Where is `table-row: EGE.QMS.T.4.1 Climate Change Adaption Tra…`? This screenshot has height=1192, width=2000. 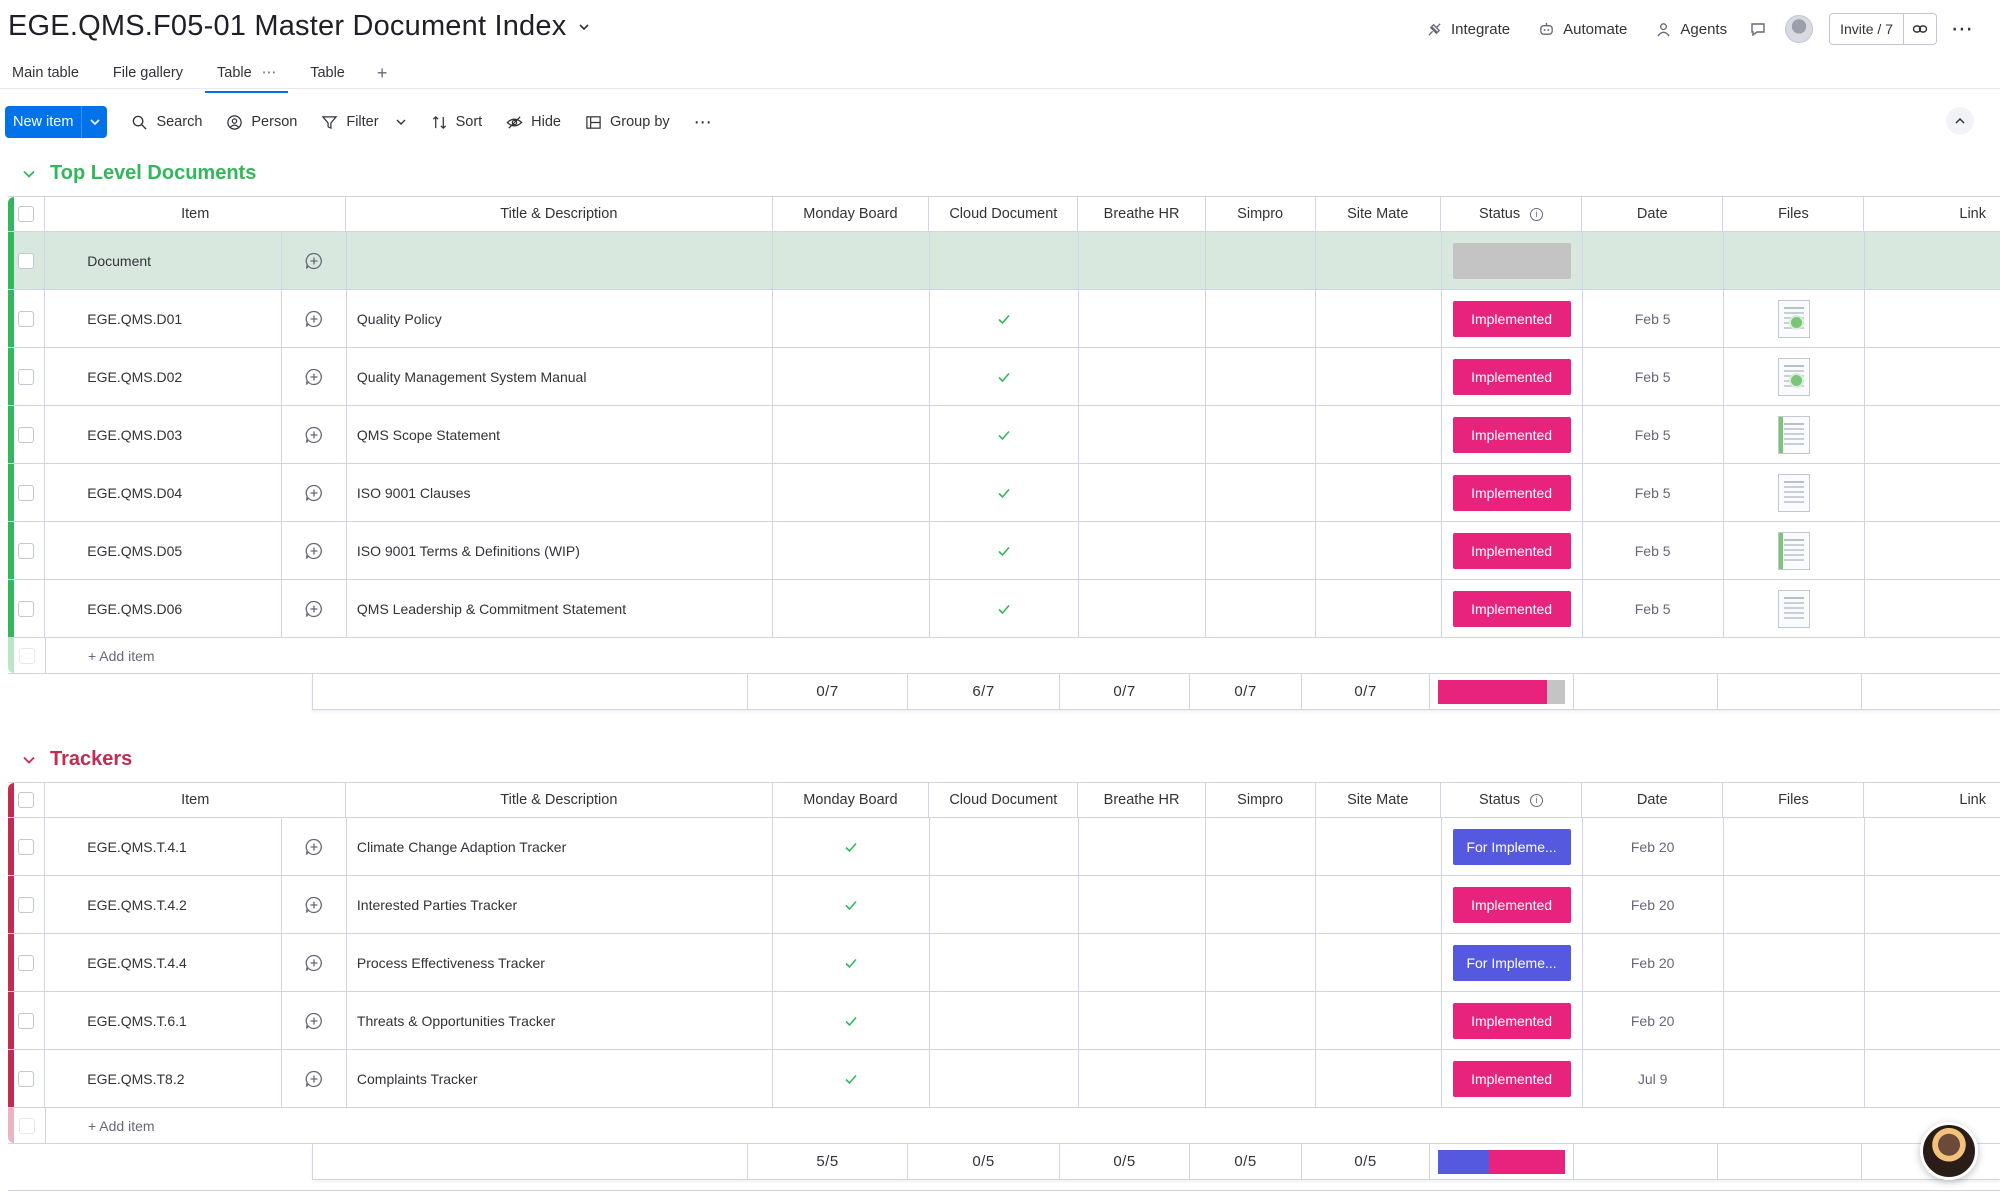 table-row: EGE.QMS.T.4.1 Climate Change Adaption Tra… is located at coordinates (1004, 847).